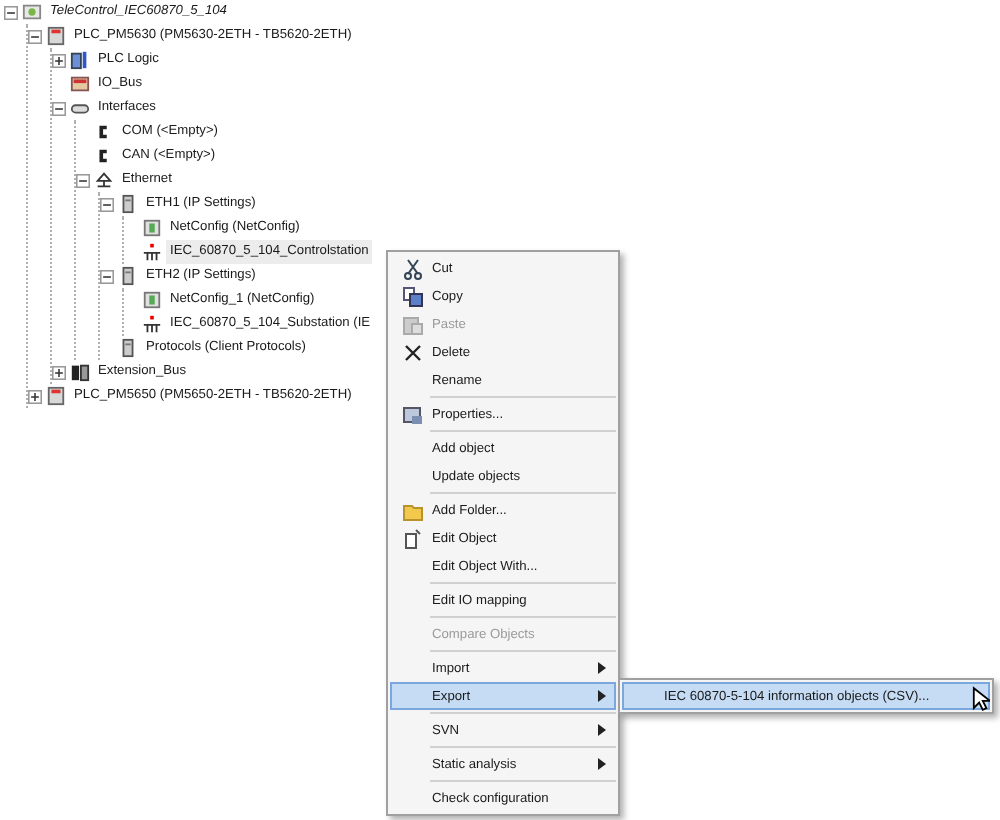  I want to click on logic-icon, so click(80, 60).